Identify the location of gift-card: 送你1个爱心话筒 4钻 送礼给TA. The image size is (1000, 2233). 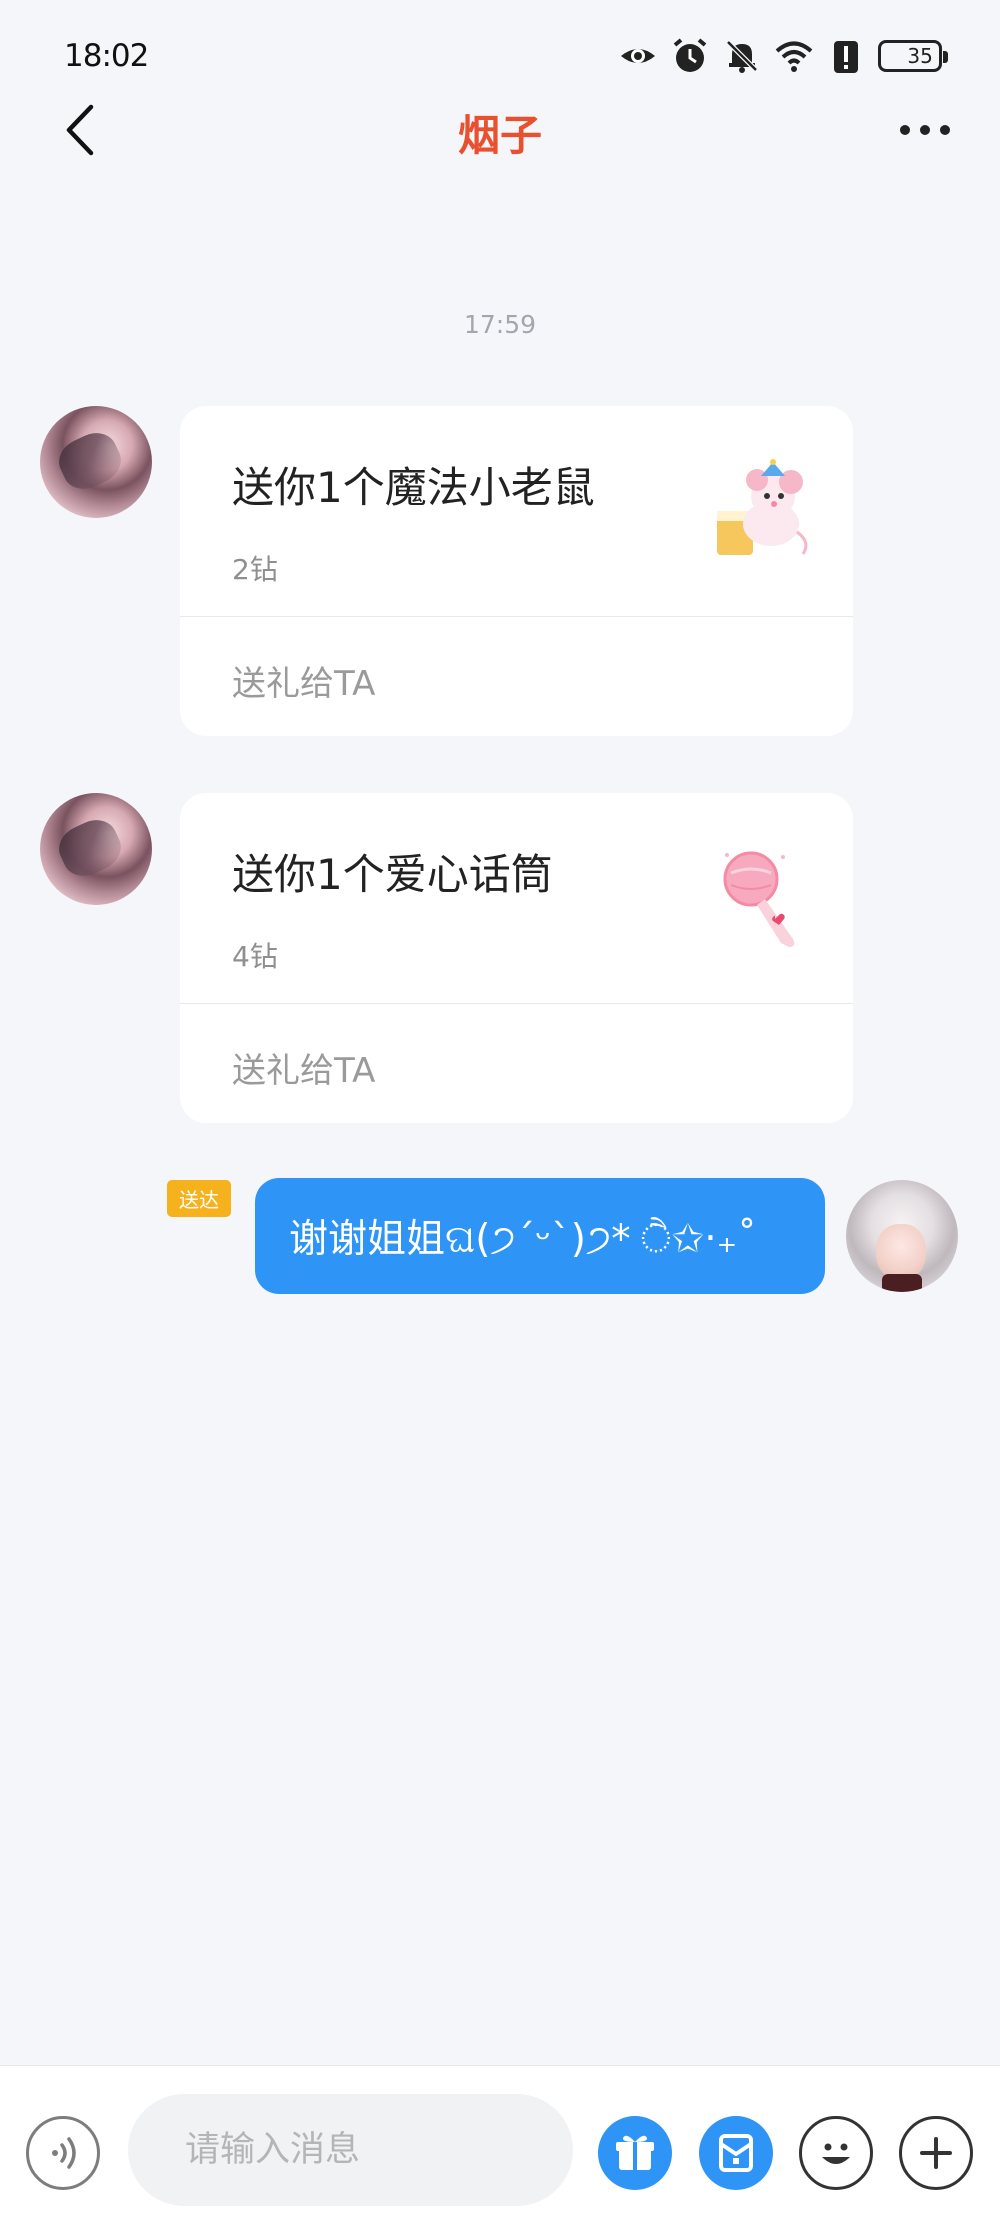
(516, 958).